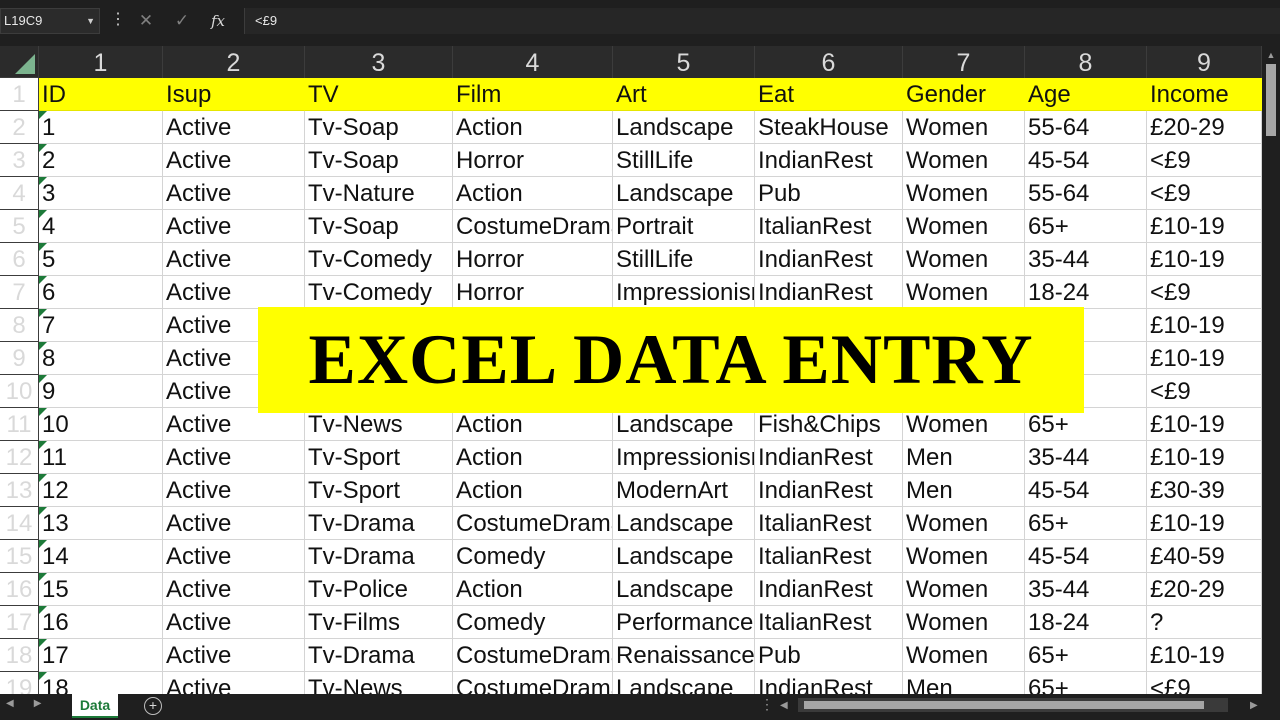 This screenshot has height=720, width=1280. Describe the element at coordinates (234, 94) in the screenshot. I see `cell: Isup` at that location.